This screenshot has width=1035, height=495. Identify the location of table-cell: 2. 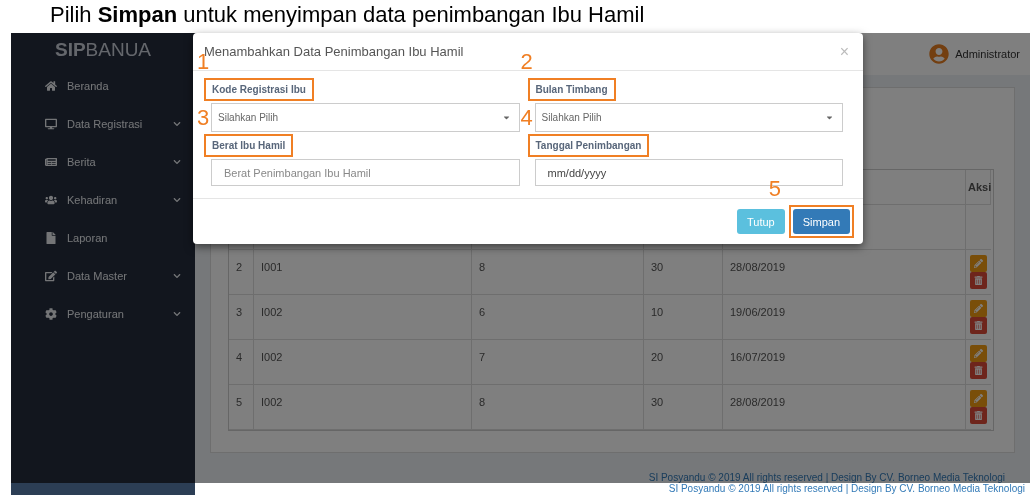
(241, 272).